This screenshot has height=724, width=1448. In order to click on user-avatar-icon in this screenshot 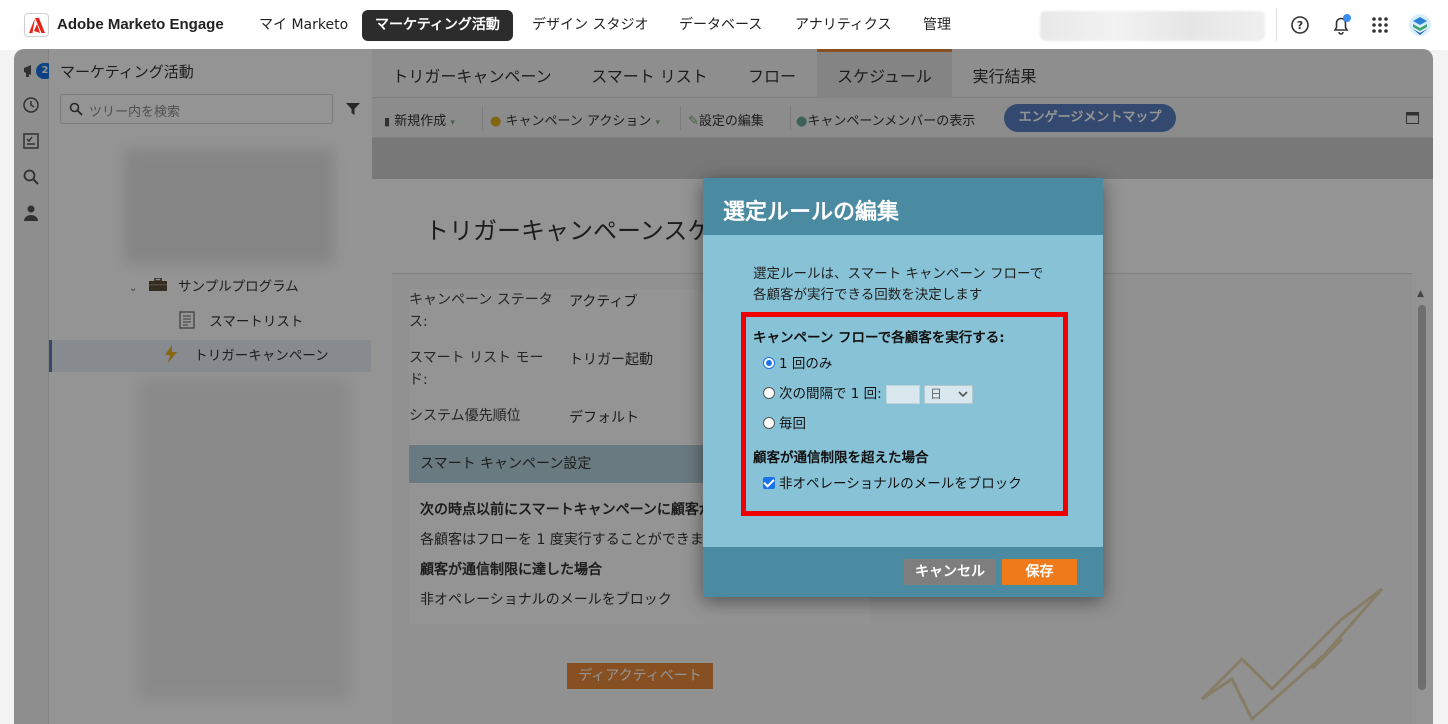, I will do `click(1420, 25)`.